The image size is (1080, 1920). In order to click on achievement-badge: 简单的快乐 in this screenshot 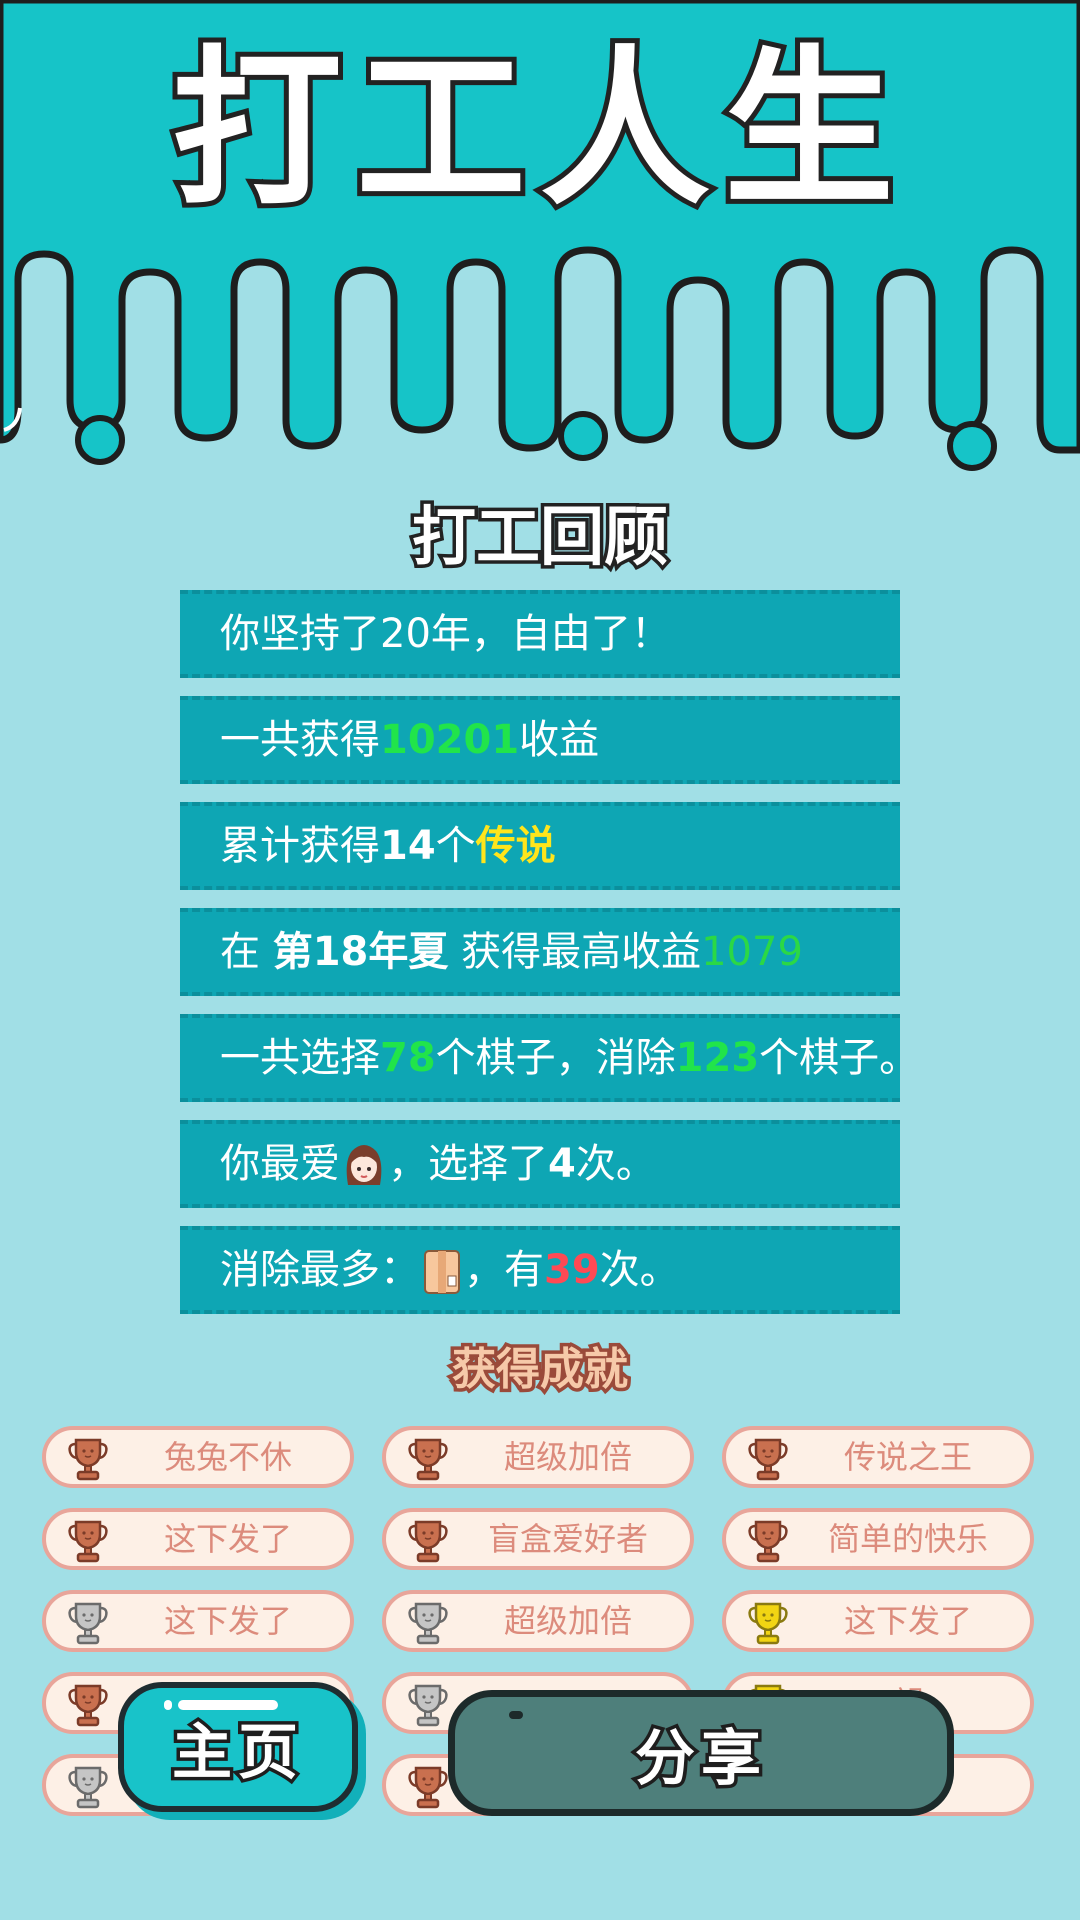, I will do `click(878, 1539)`.